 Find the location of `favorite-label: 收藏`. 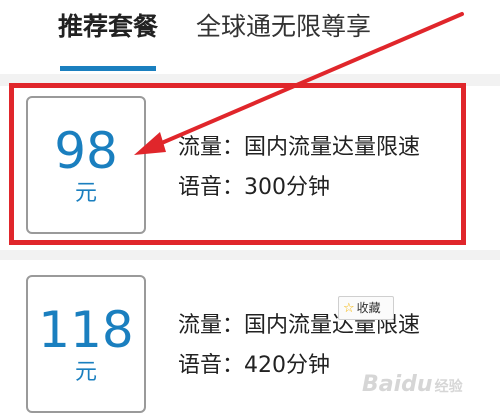

favorite-label: 收藏 is located at coordinates (368, 308).